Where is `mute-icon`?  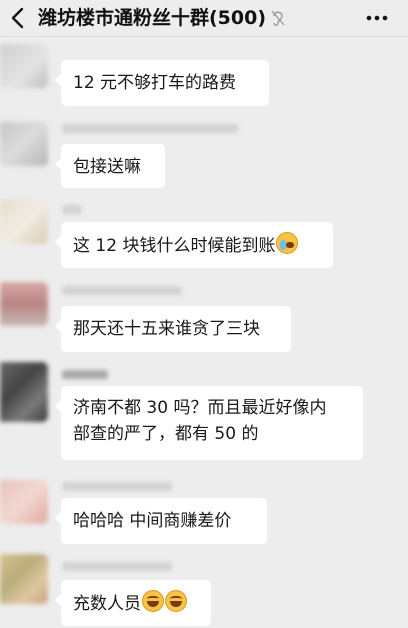
mute-icon is located at coordinates (278, 18).